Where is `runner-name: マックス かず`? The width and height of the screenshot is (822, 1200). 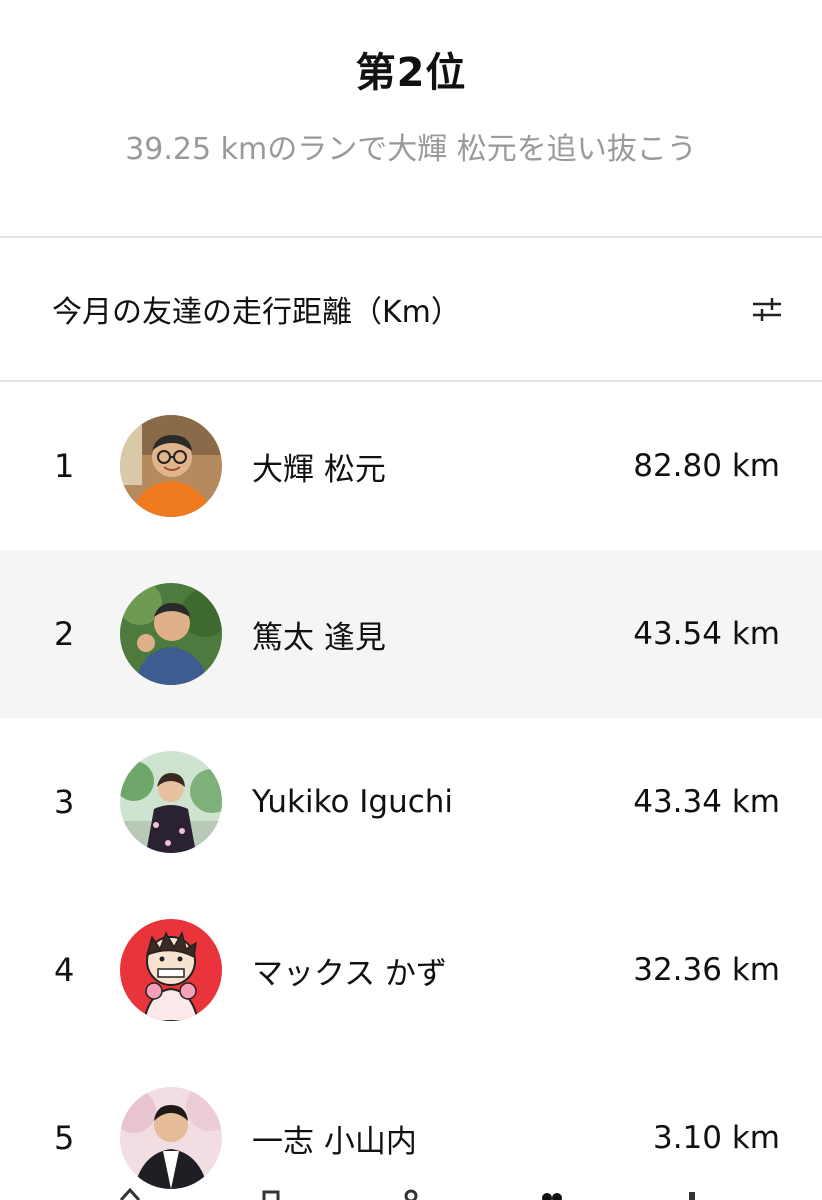 runner-name: マックス かず is located at coordinates (349, 970).